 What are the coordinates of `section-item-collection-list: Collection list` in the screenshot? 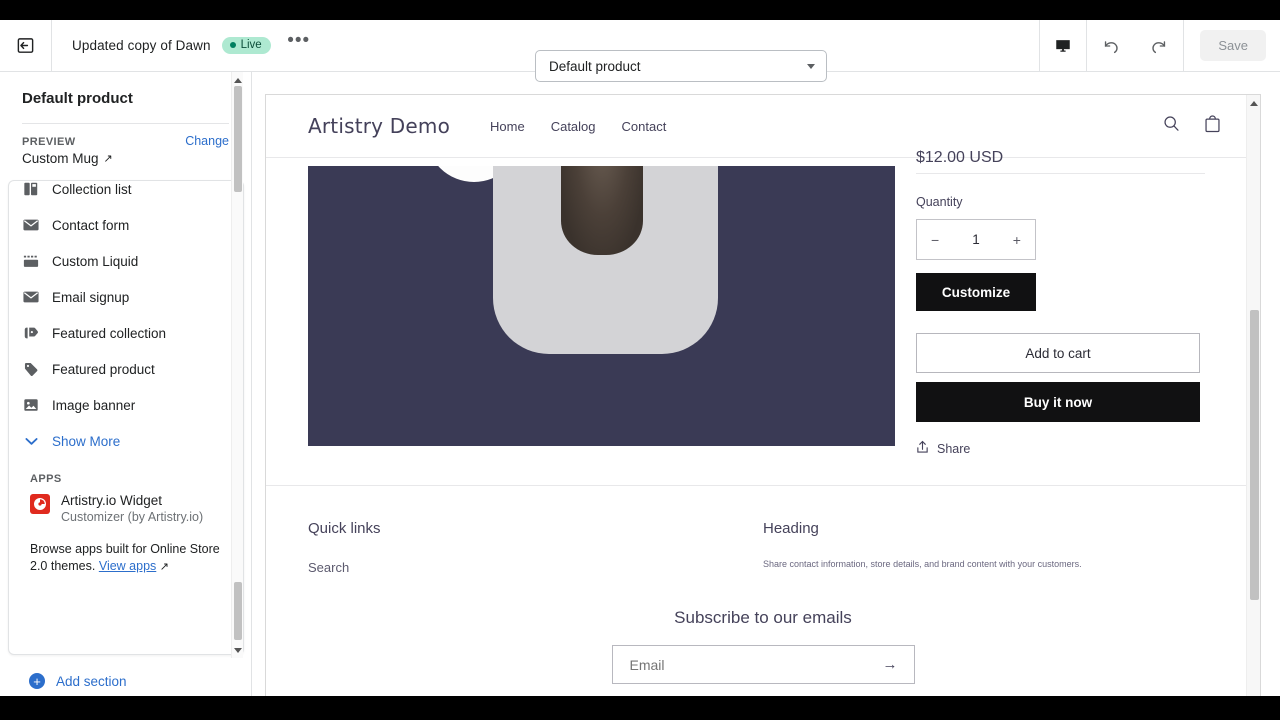 It's located at (126, 194).